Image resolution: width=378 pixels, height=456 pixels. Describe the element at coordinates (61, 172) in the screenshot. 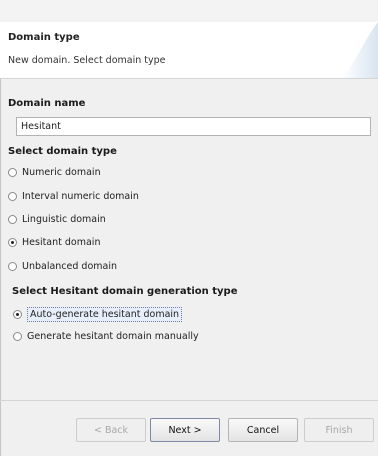

I see `radio-label: Numeric domain` at that location.